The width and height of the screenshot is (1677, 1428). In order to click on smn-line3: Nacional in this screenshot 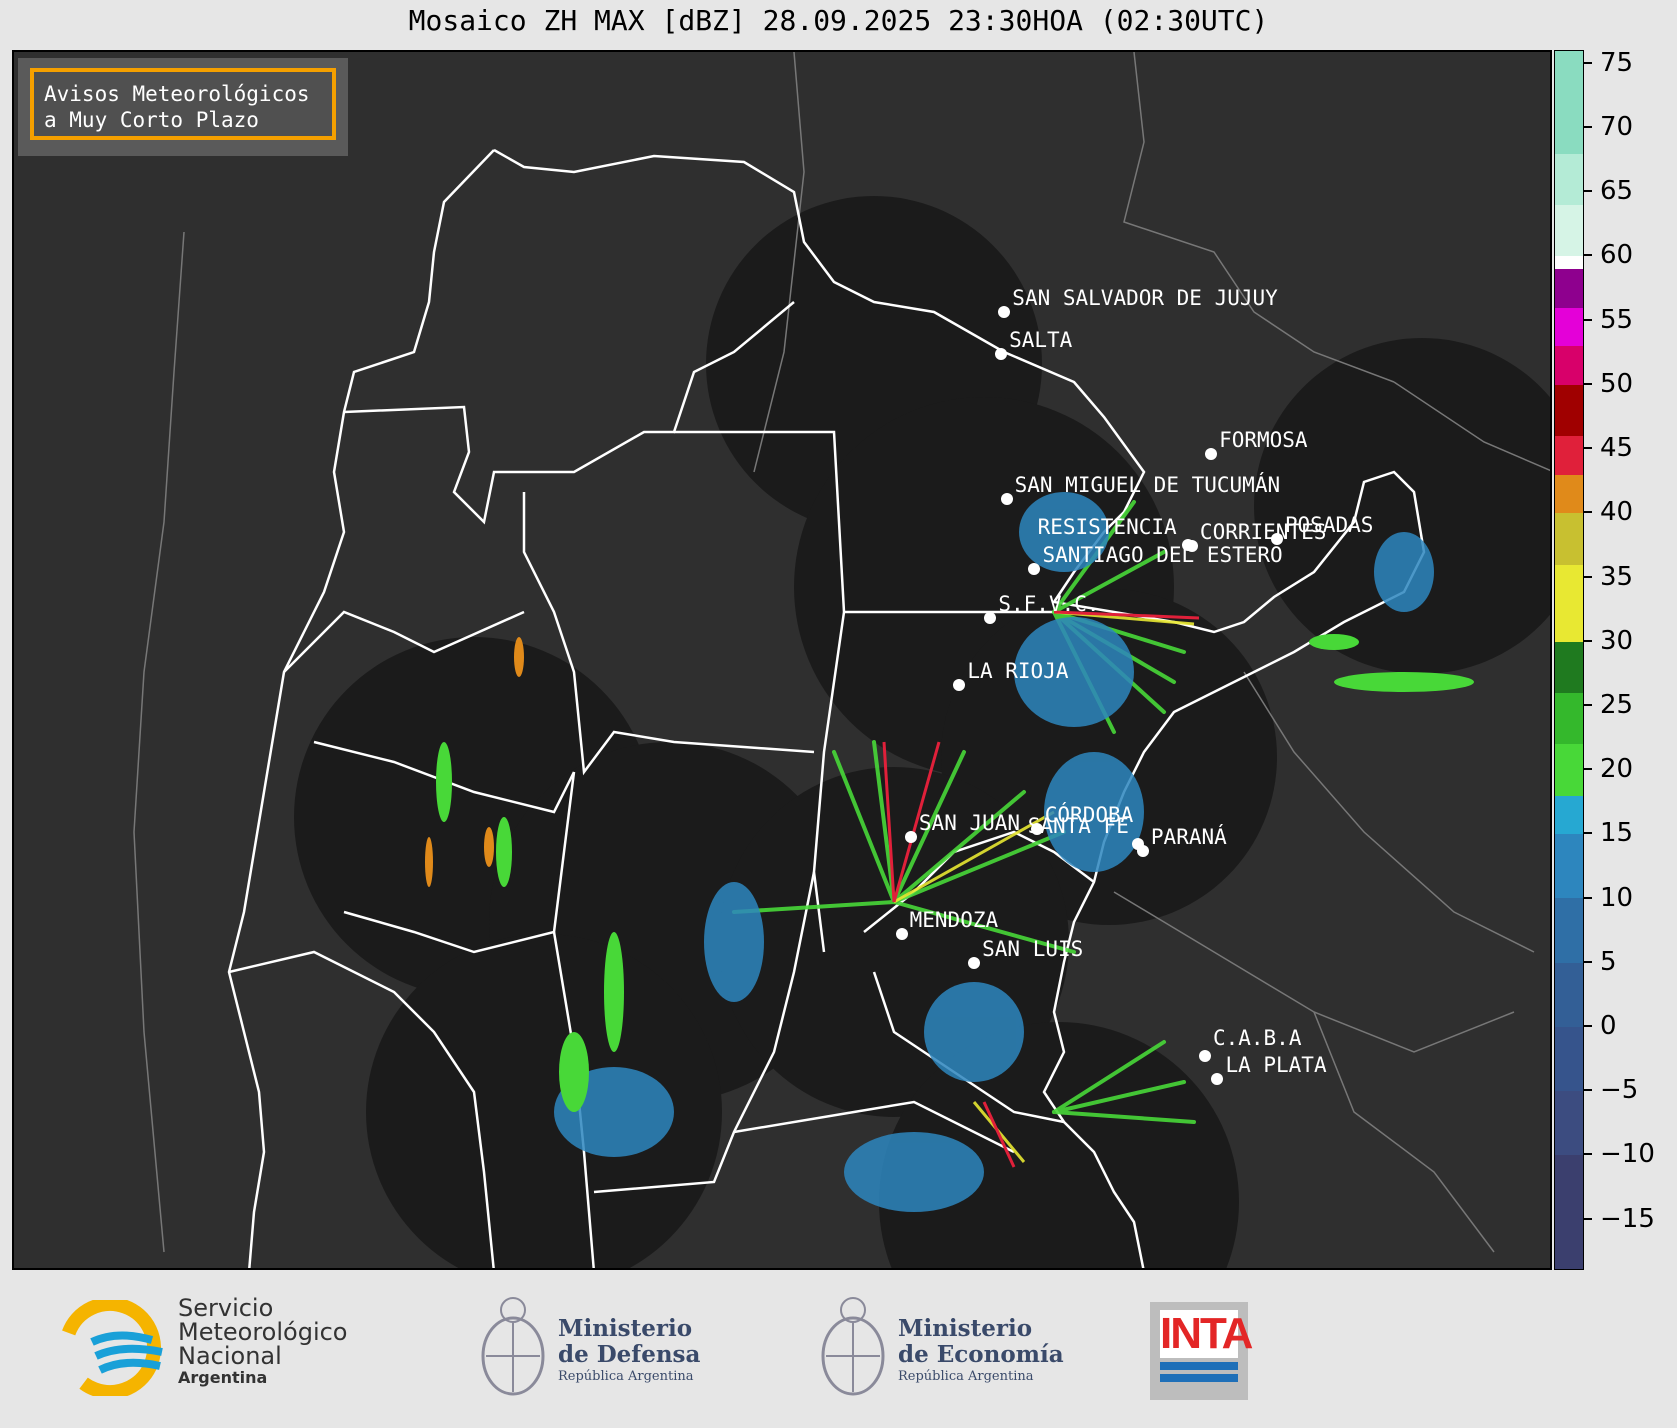, I will do `click(230, 1356)`.